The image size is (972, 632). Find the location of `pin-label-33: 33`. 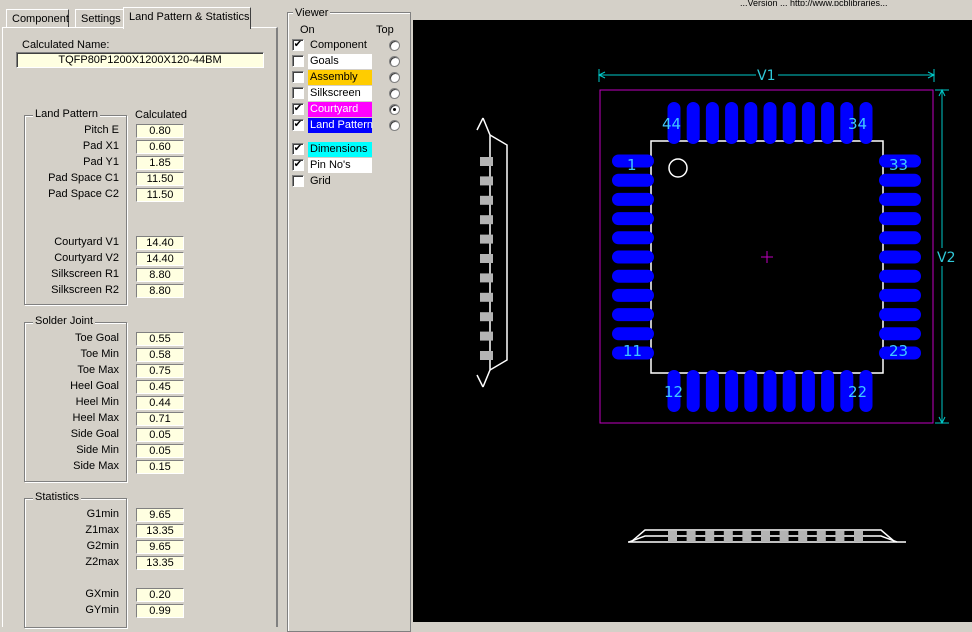

pin-label-33: 33 is located at coordinates (898, 165).